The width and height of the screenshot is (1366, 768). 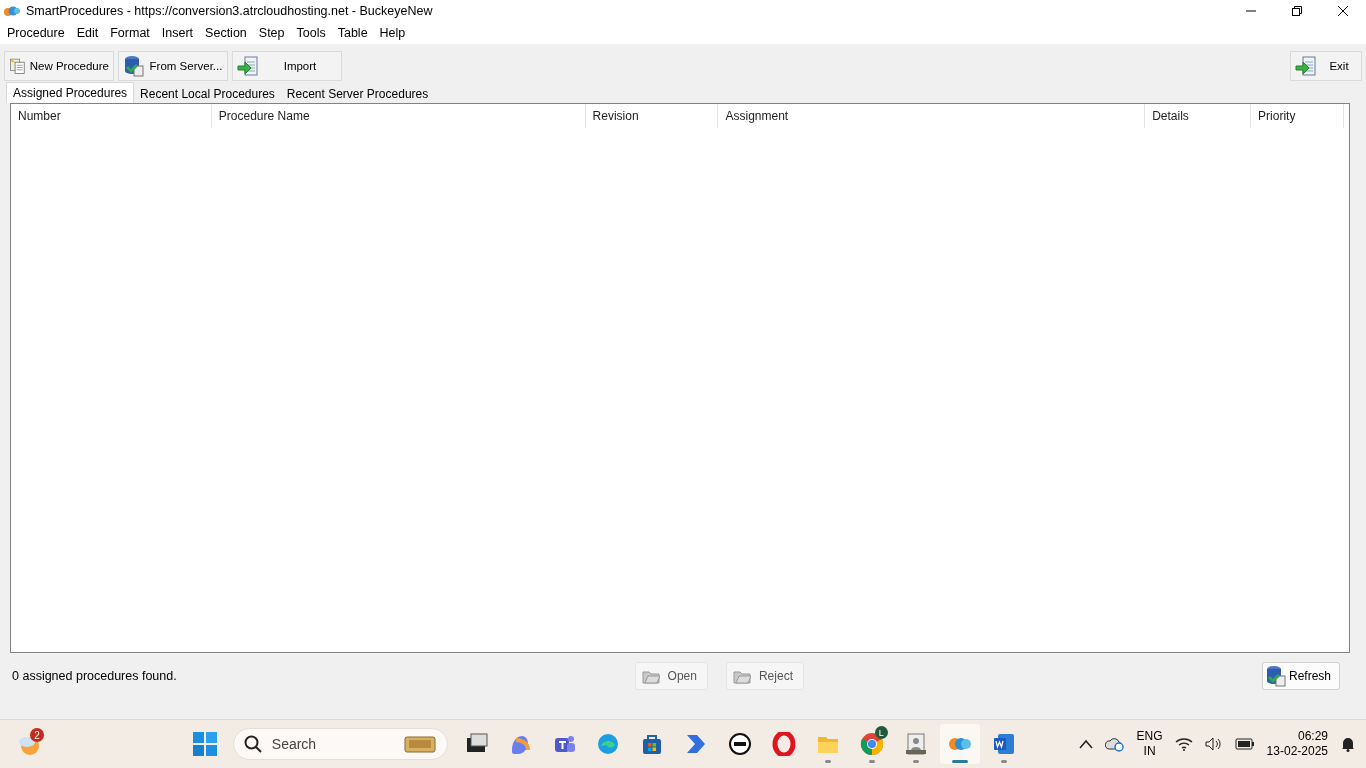 What do you see at coordinates (252, 744) in the screenshot?
I see `search-icon` at bounding box center [252, 744].